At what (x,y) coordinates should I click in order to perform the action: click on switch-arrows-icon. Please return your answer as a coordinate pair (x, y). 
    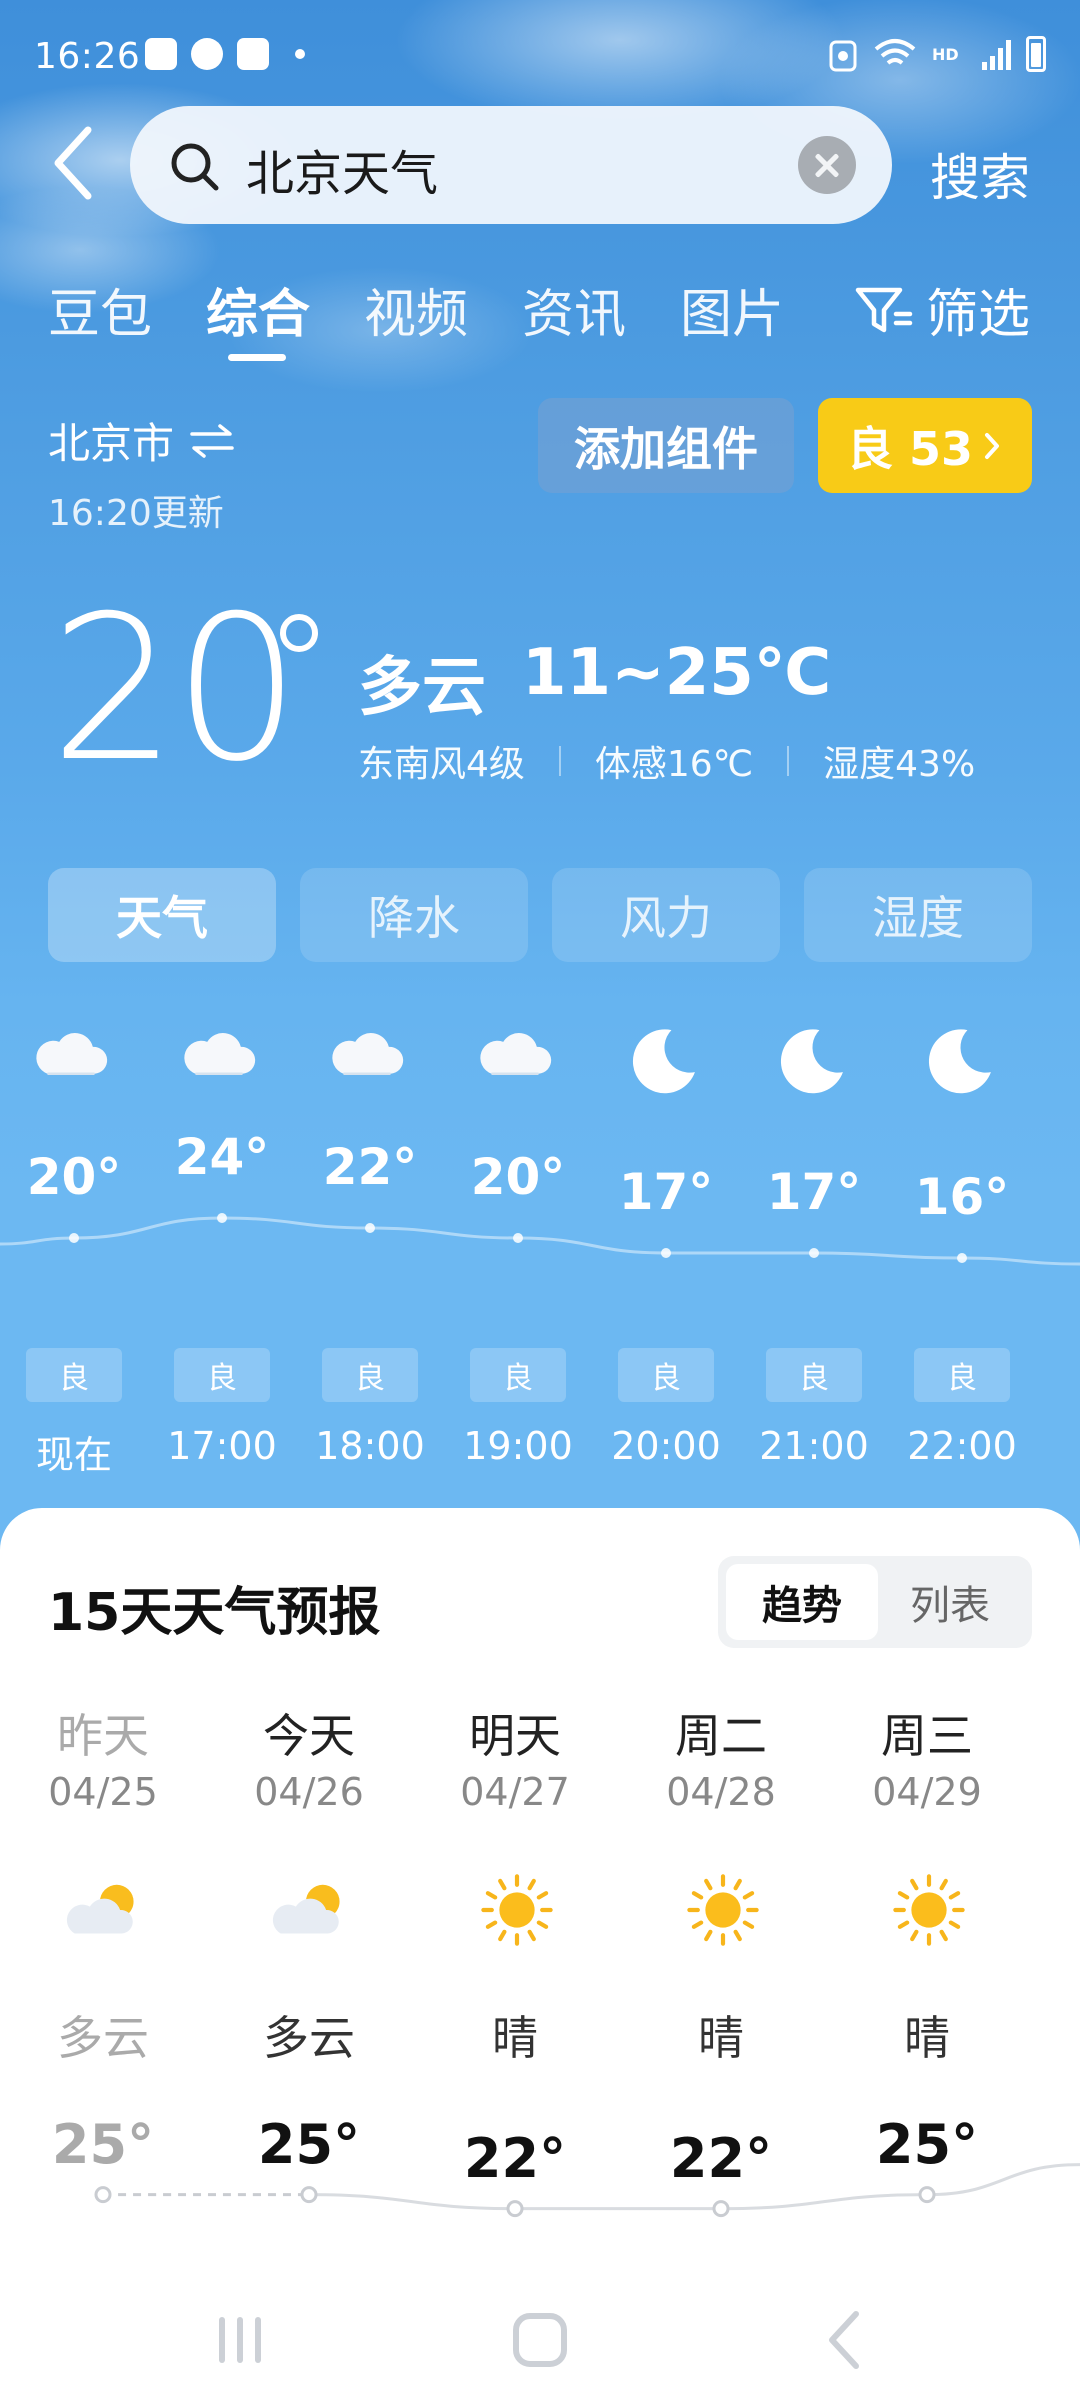
    Looking at the image, I should click on (212, 440).